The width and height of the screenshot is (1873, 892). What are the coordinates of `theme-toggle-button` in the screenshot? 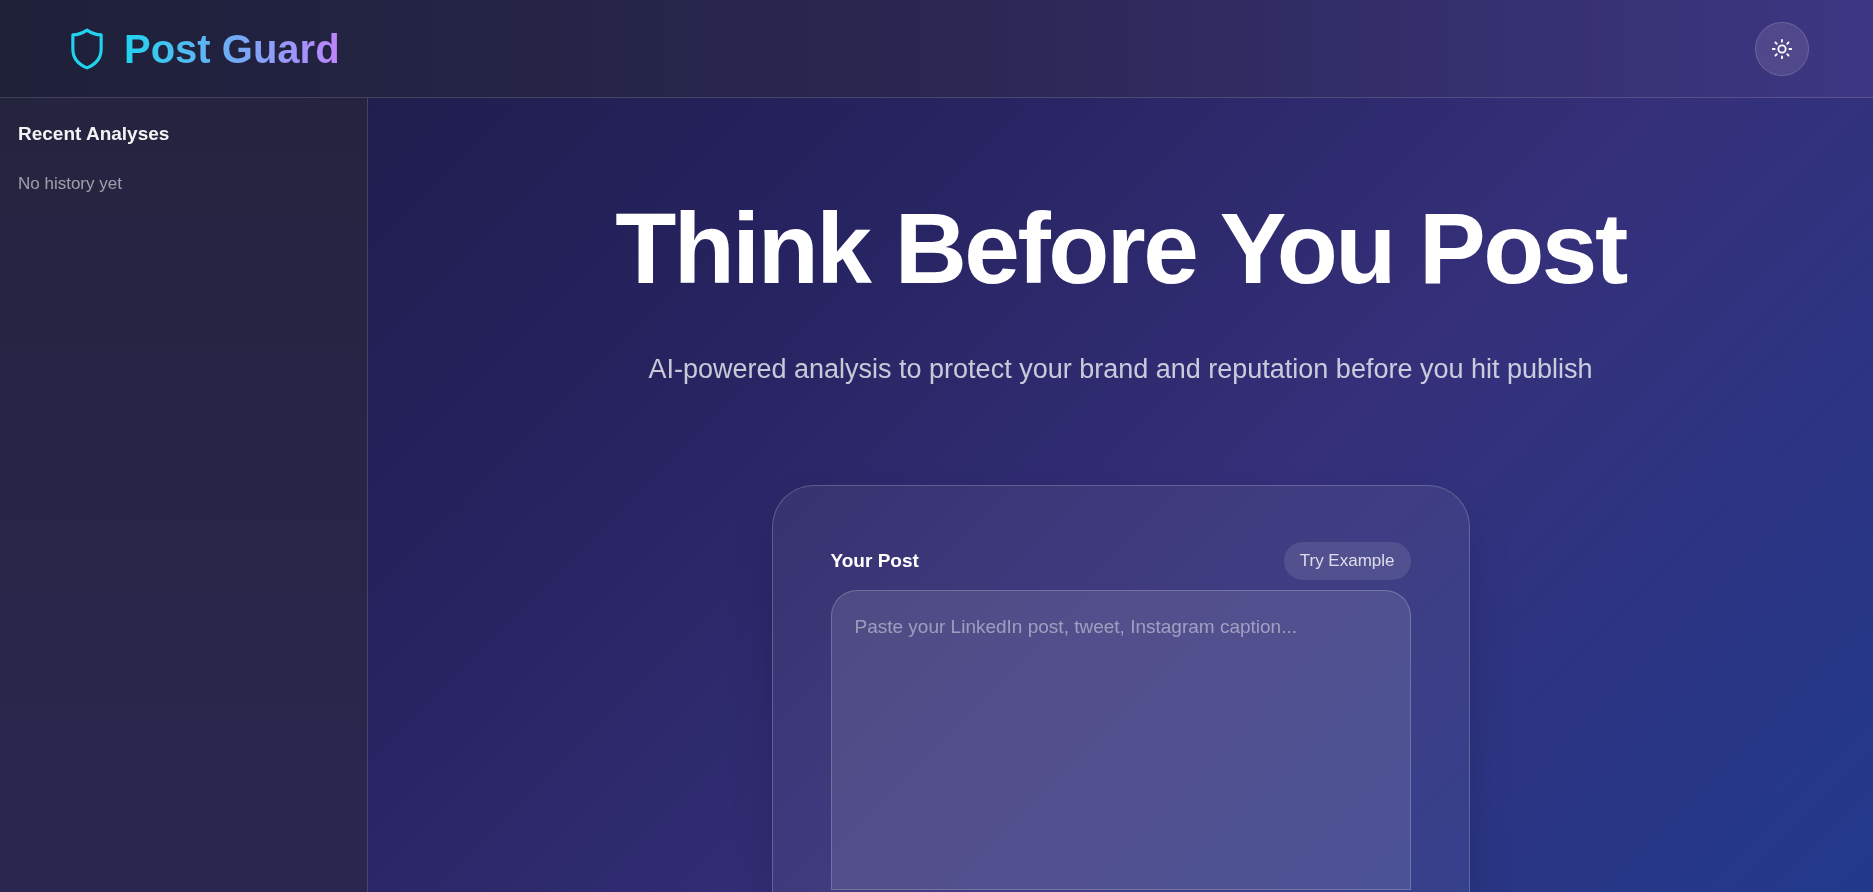 It's located at (1782, 48).